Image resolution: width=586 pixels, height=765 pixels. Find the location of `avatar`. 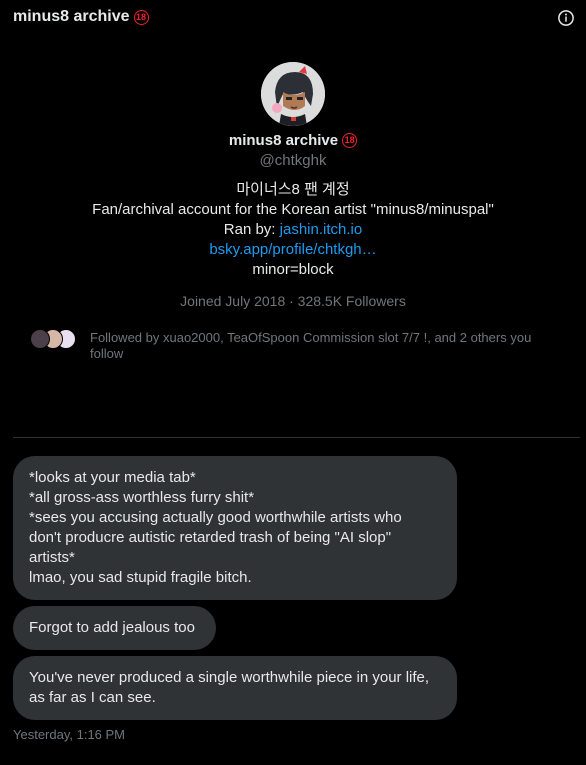

avatar is located at coordinates (293, 94).